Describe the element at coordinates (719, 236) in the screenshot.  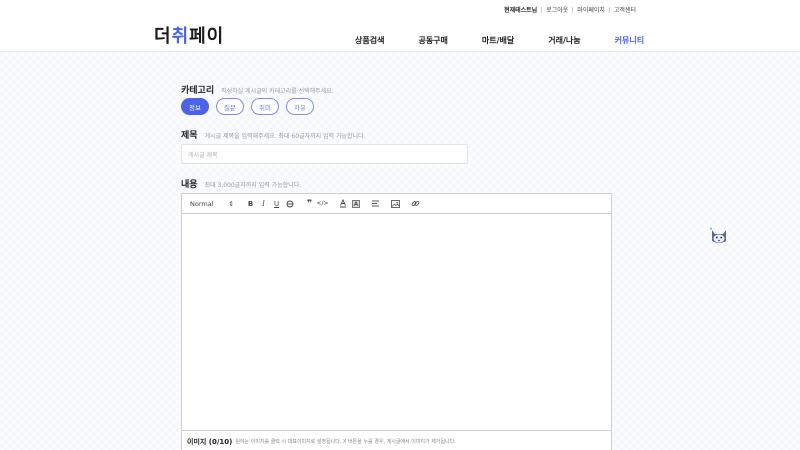
I see `mascot-icon` at that location.